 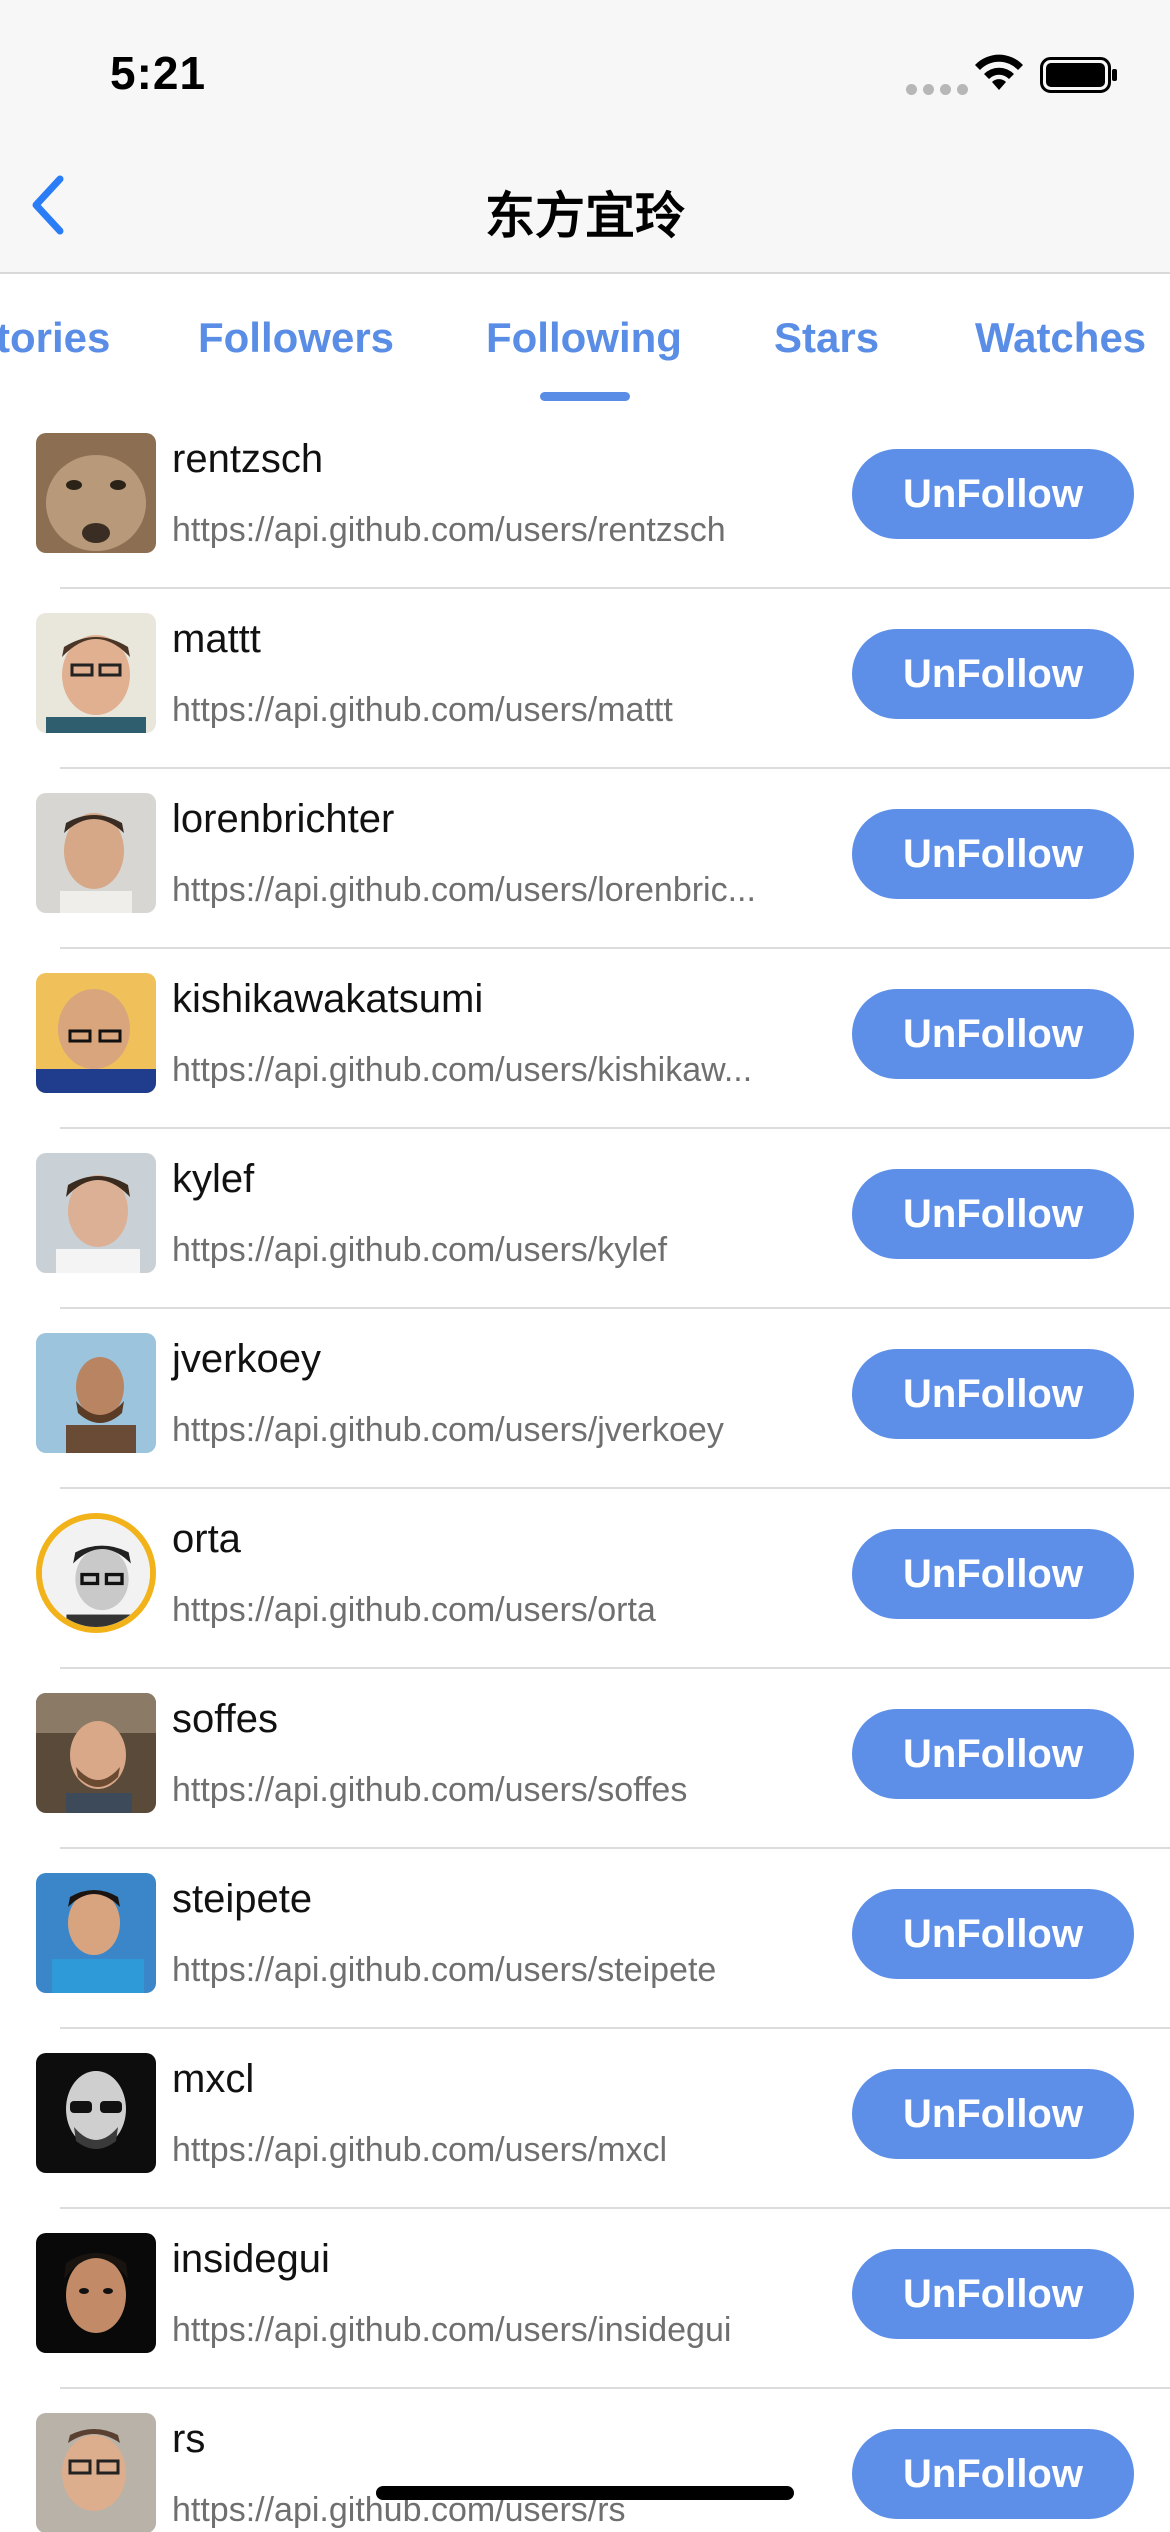 What do you see at coordinates (283, 819) in the screenshot?
I see `user-name: lorenbrichter` at bounding box center [283, 819].